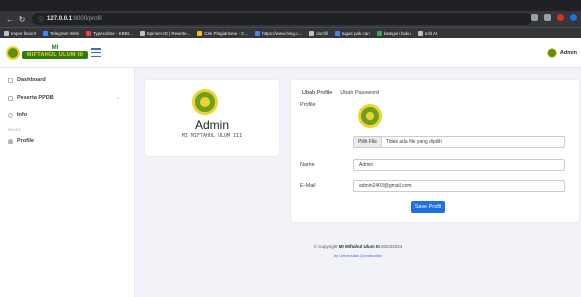 Image resolution: width=581 pixels, height=297 pixels. What do you see at coordinates (46, 33) in the screenshot?
I see `telegram-icon` at bounding box center [46, 33].